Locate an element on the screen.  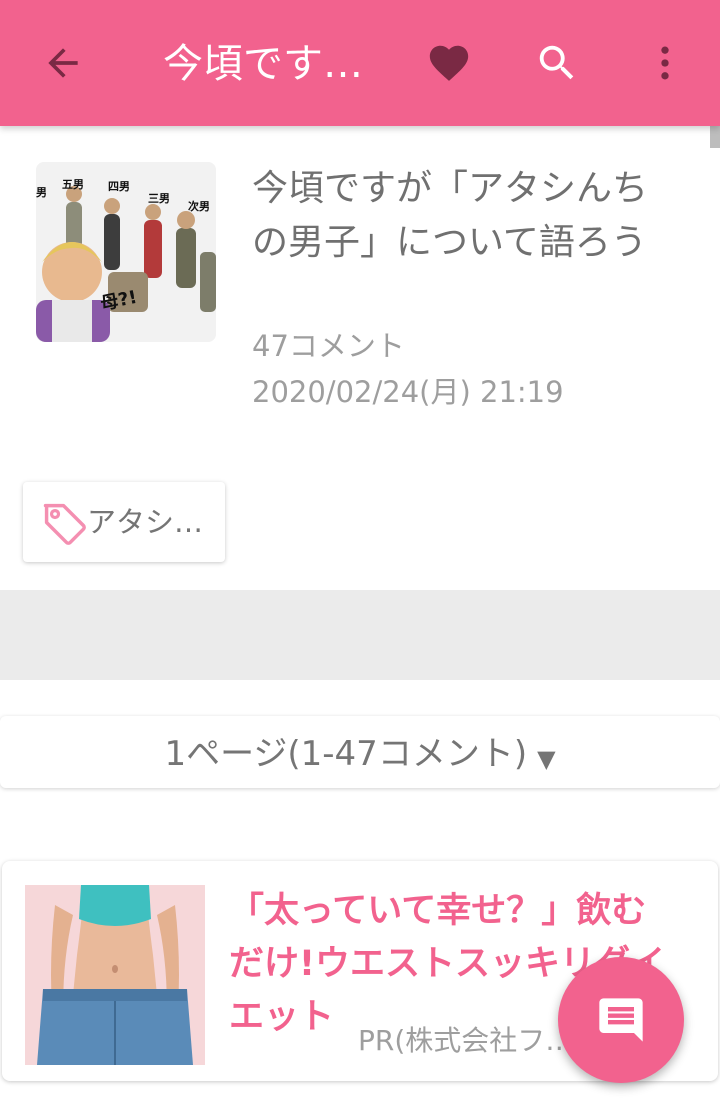
thumbnail-label: 三男 is located at coordinates (159, 198).